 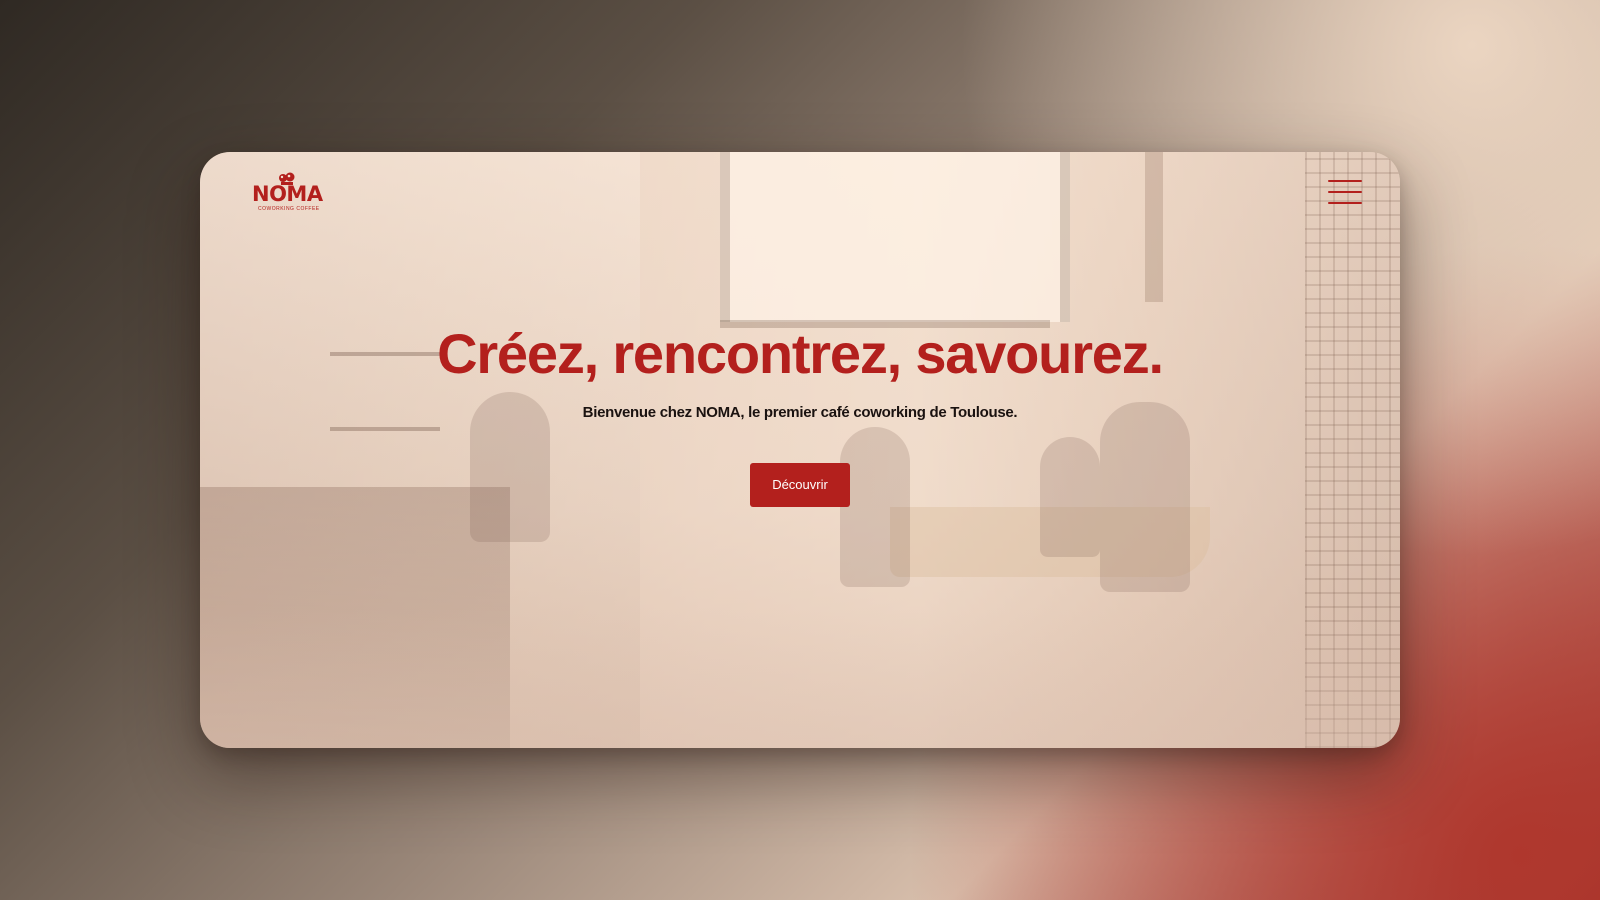 I want to click on hamburger-menu-icon, so click(x=1346, y=193).